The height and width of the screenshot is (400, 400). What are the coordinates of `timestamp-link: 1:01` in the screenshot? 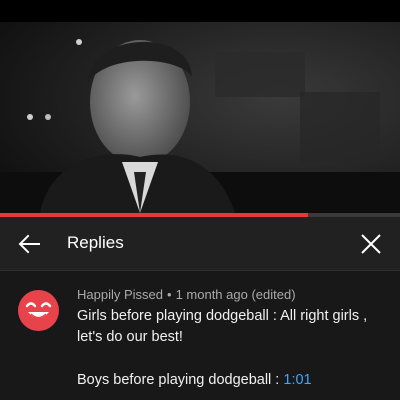 It's located at (297, 380).